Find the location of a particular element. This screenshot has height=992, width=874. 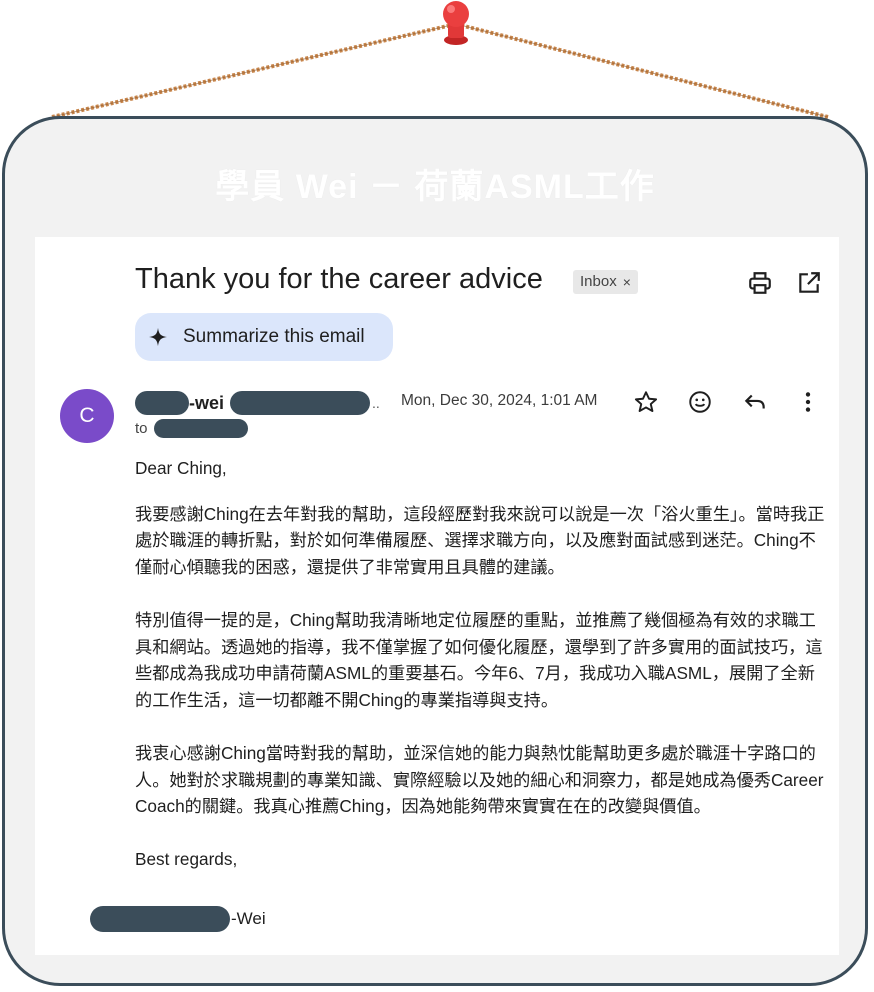

email-subject: Thank you for the career advice is located at coordinates (339, 279).